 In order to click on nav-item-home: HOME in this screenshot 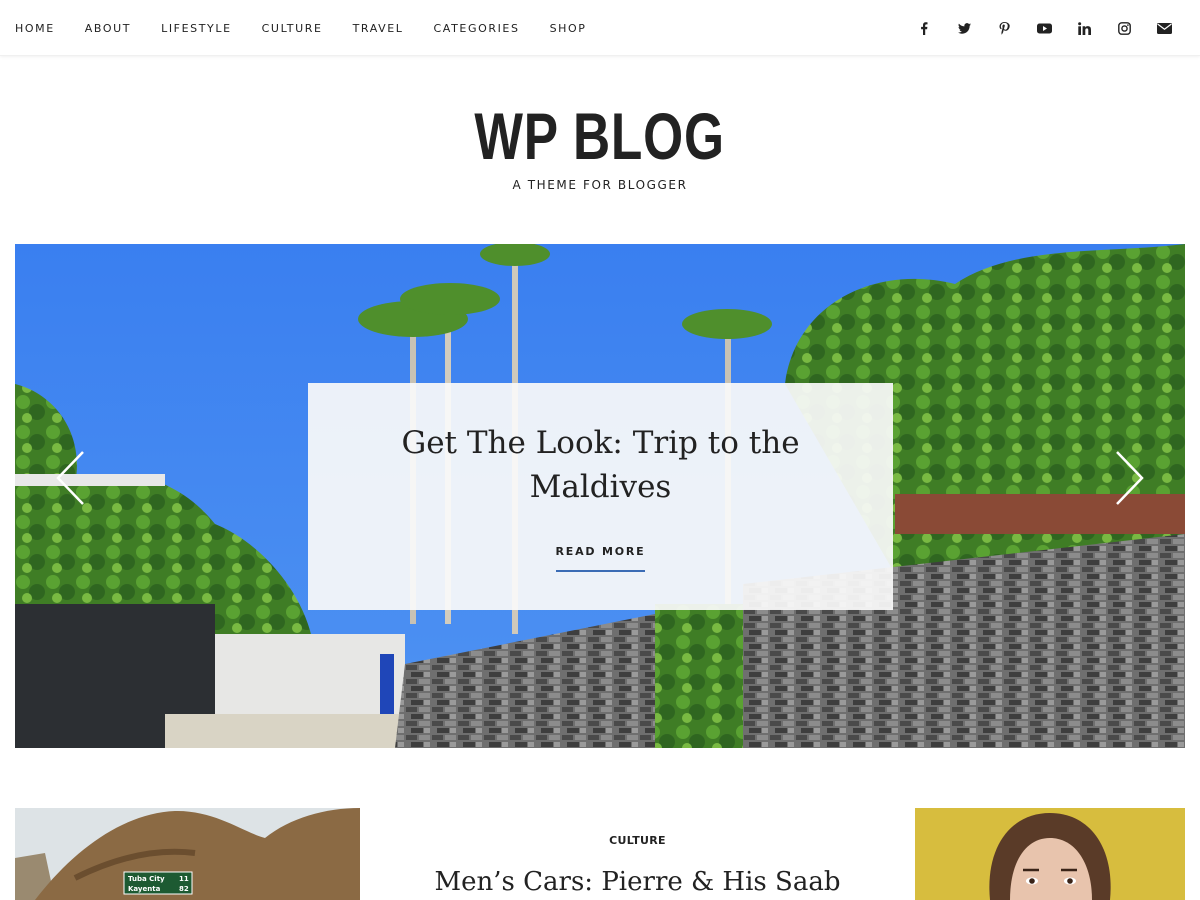, I will do `click(35, 28)`.